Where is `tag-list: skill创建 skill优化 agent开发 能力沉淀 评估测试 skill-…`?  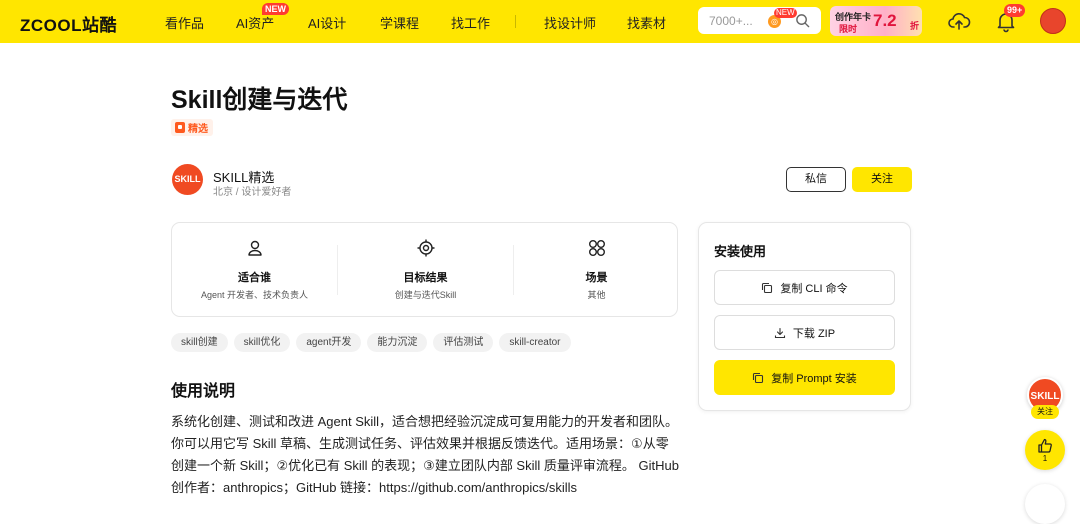
tag-list: skill创建 skill优化 agent开发 能力沉淀 评估测试 skill-… is located at coordinates (371, 342).